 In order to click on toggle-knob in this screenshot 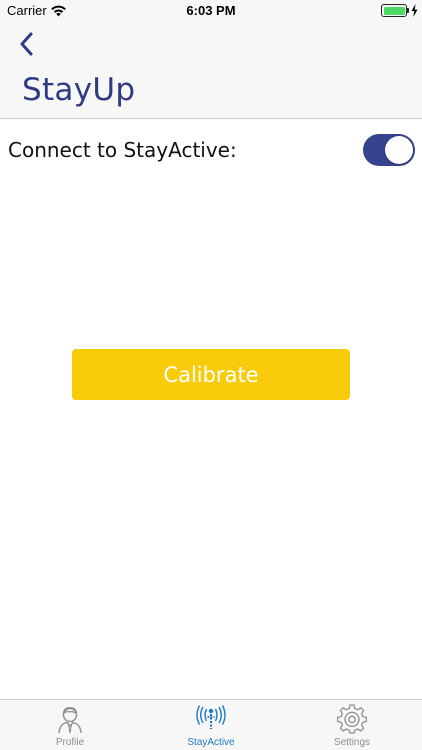, I will do `click(399, 150)`.